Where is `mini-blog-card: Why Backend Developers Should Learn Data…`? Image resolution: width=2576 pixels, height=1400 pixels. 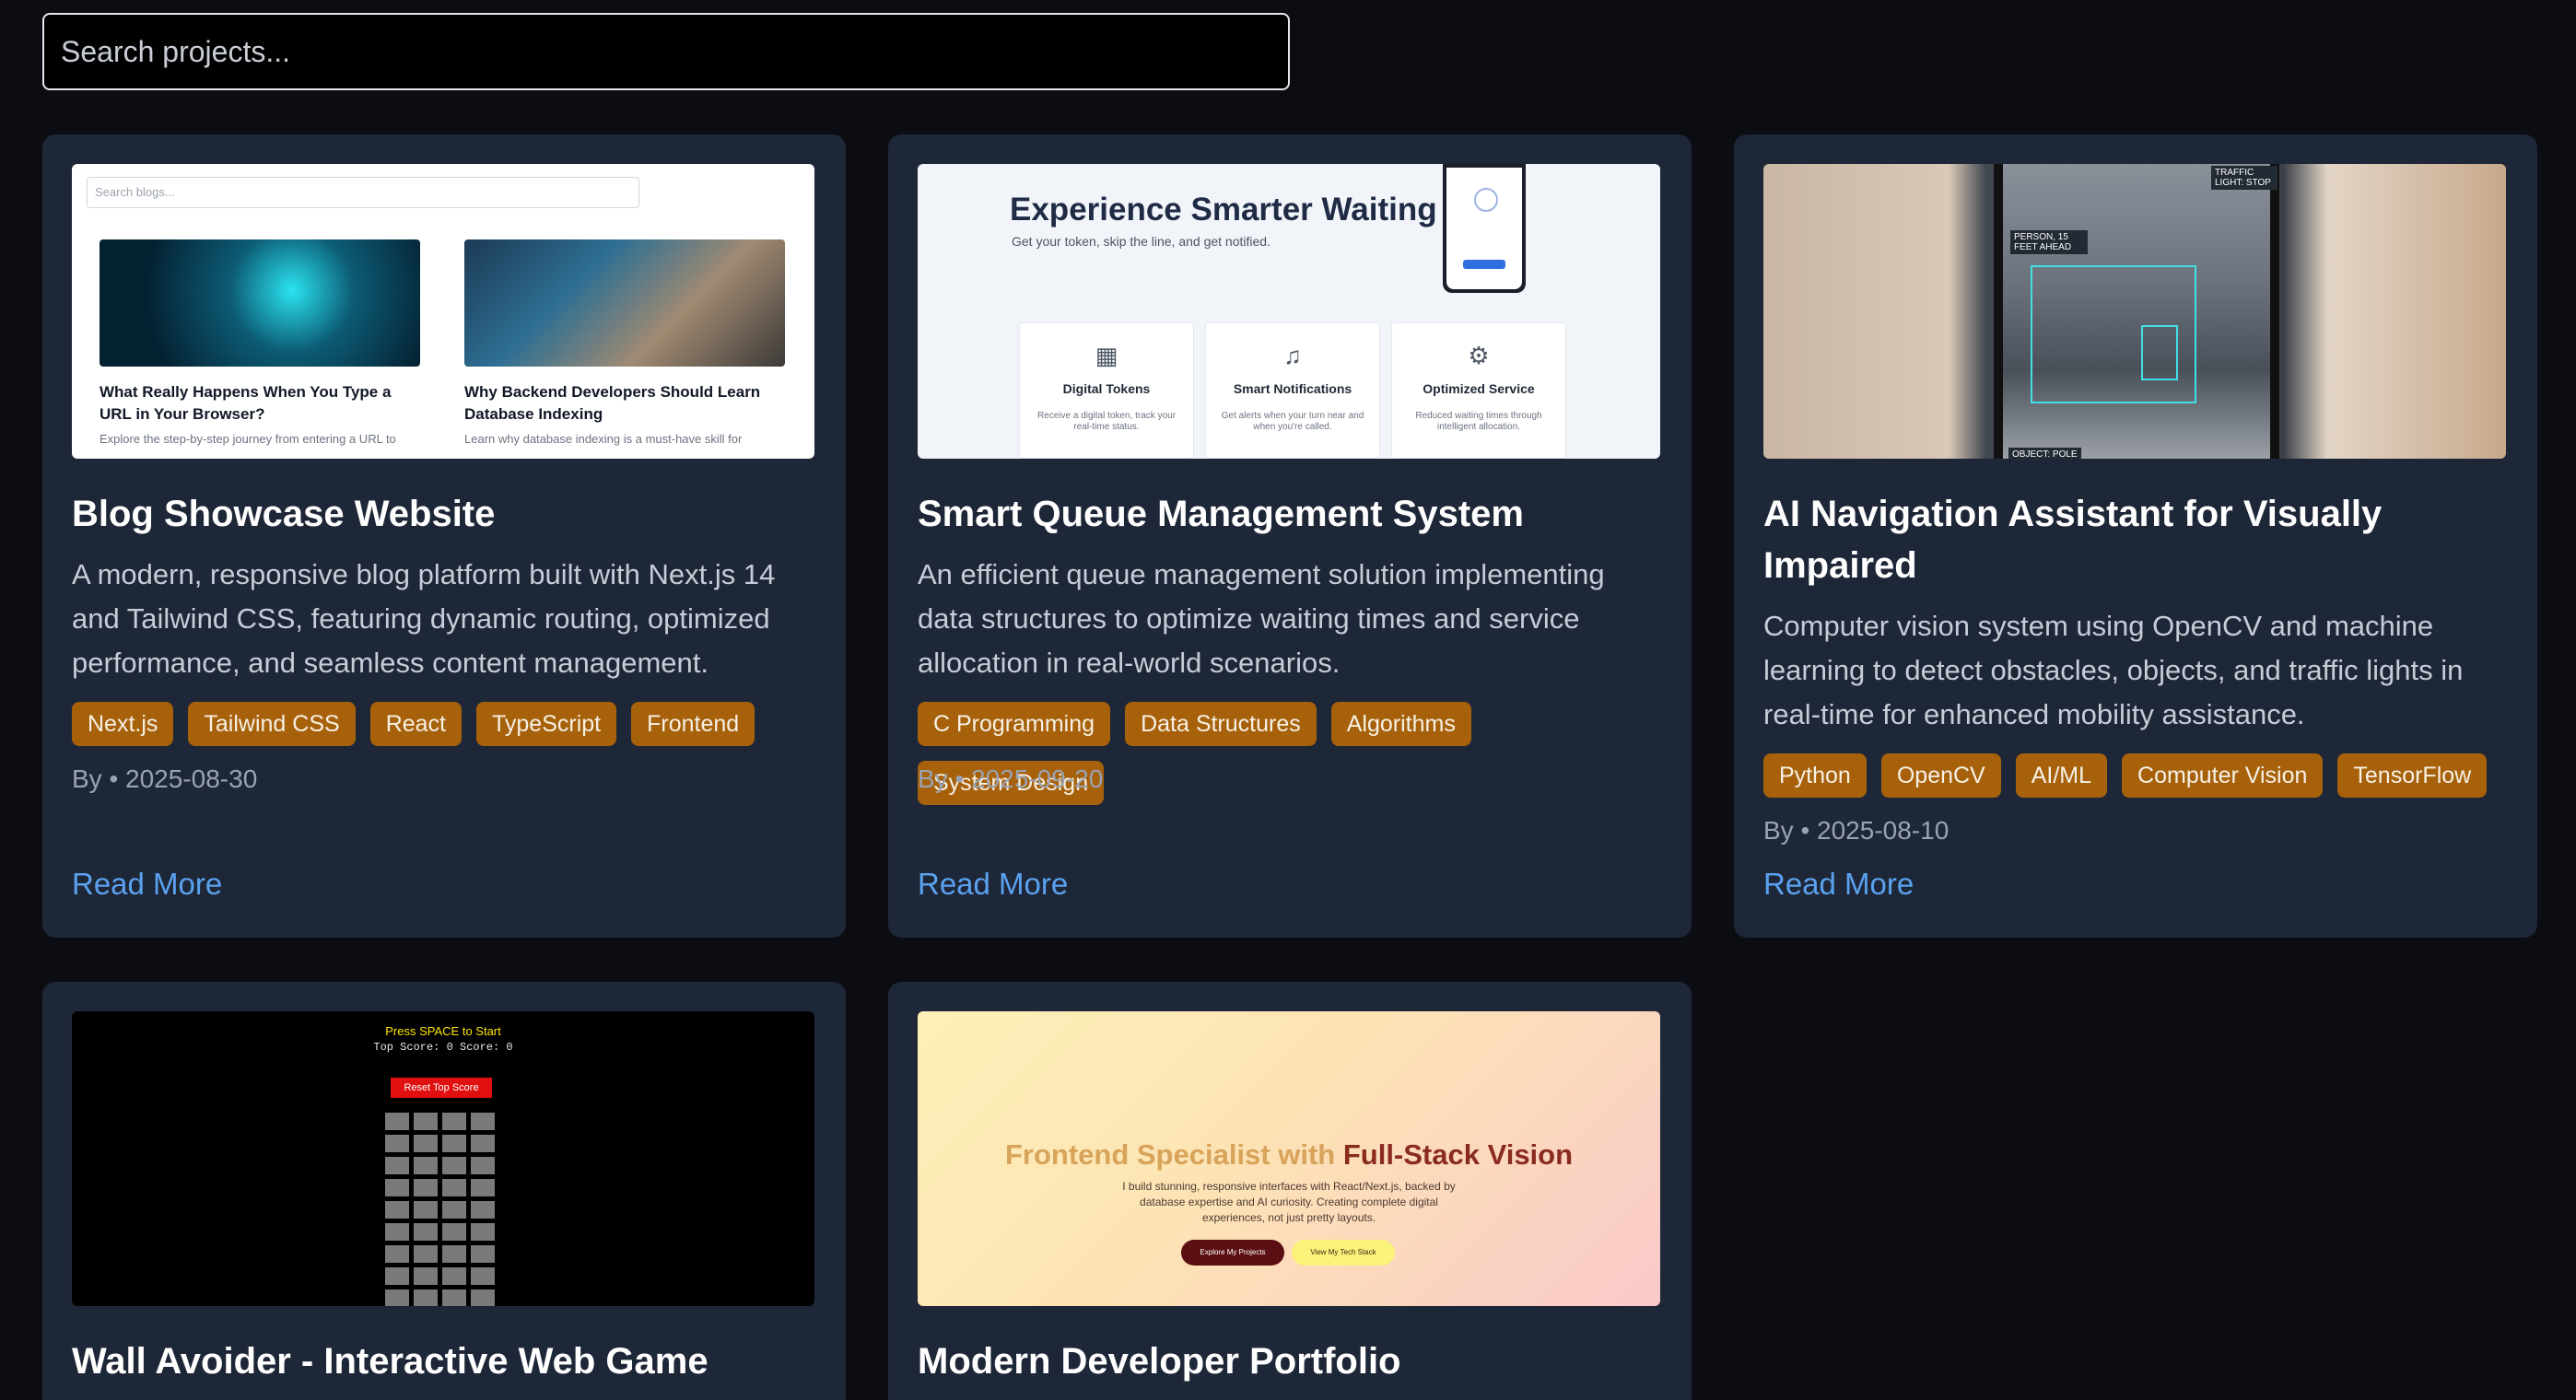
mini-blog-card: Why Backend Developers Should Learn Data… is located at coordinates (624, 349).